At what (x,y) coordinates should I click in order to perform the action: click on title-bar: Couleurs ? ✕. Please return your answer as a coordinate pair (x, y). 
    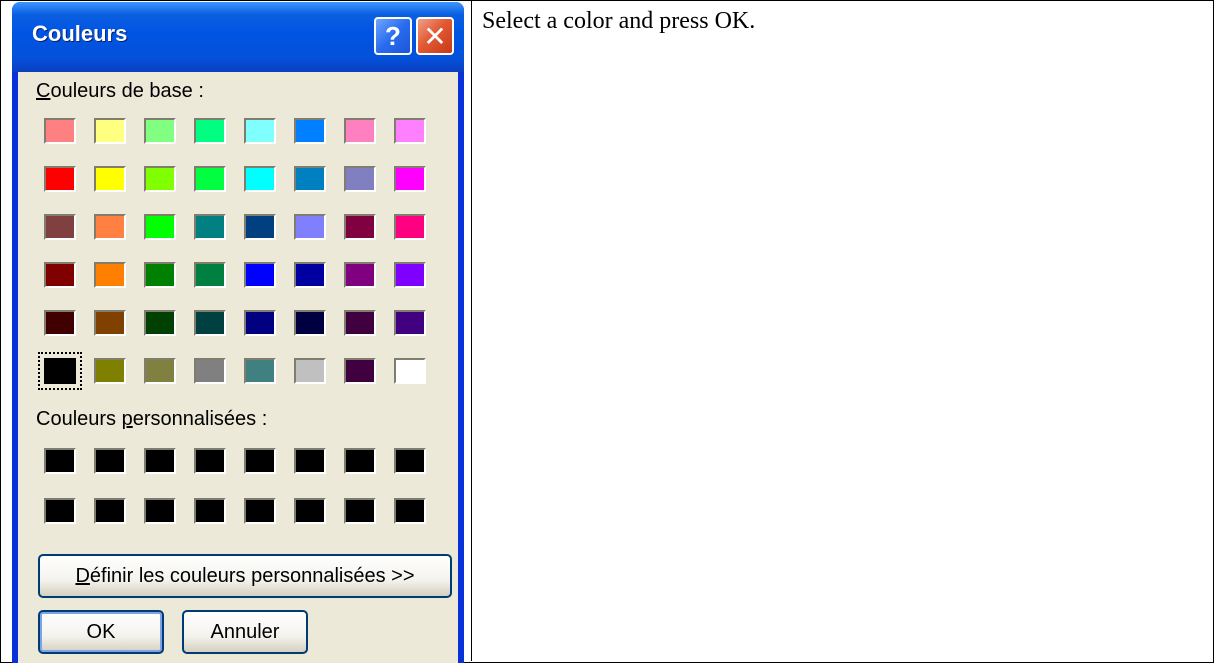
    Looking at the image, I should click on (238, 37).